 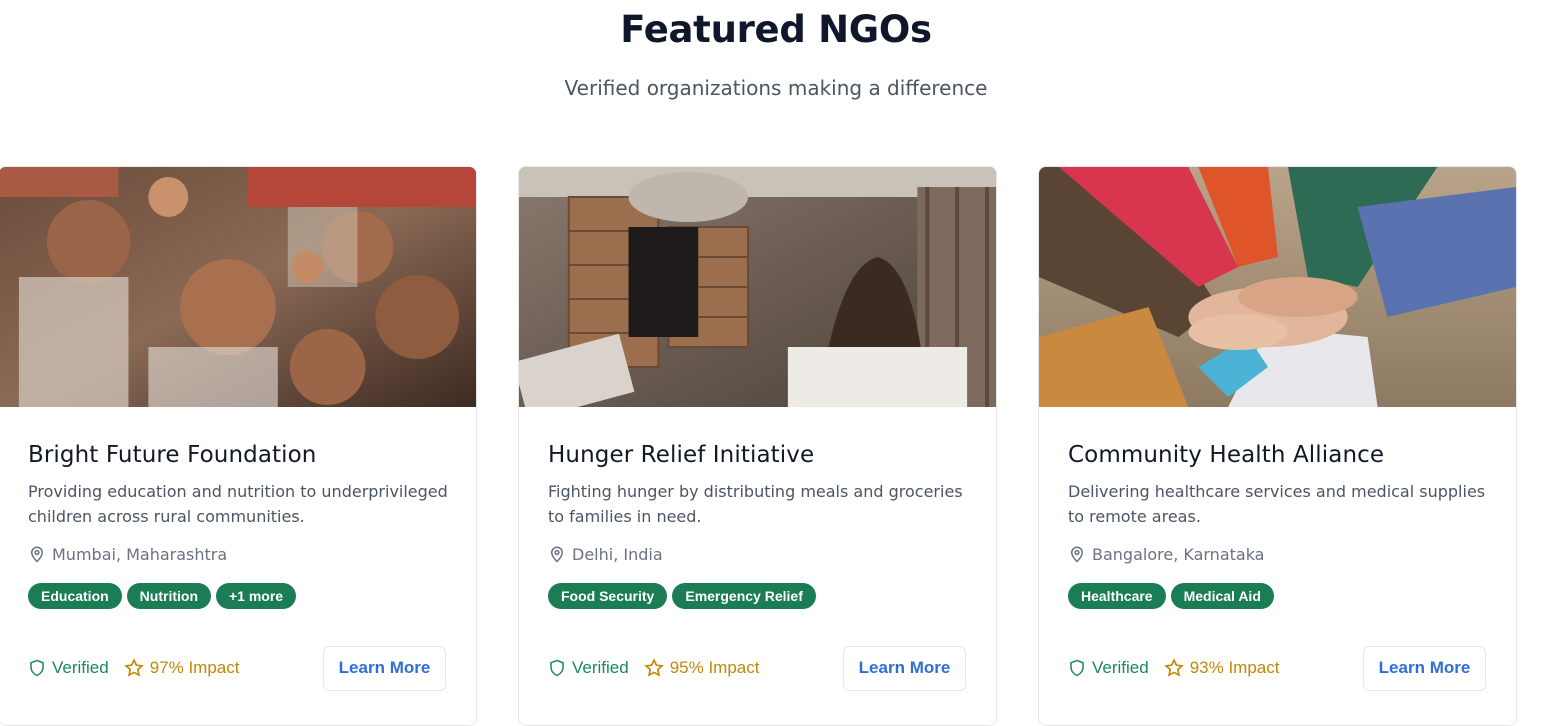 What do you see at coordinates (140, 554) in the screenshot?
I see `location-text: Mumbai, Maharashtra` at bounding box center [140, 554].